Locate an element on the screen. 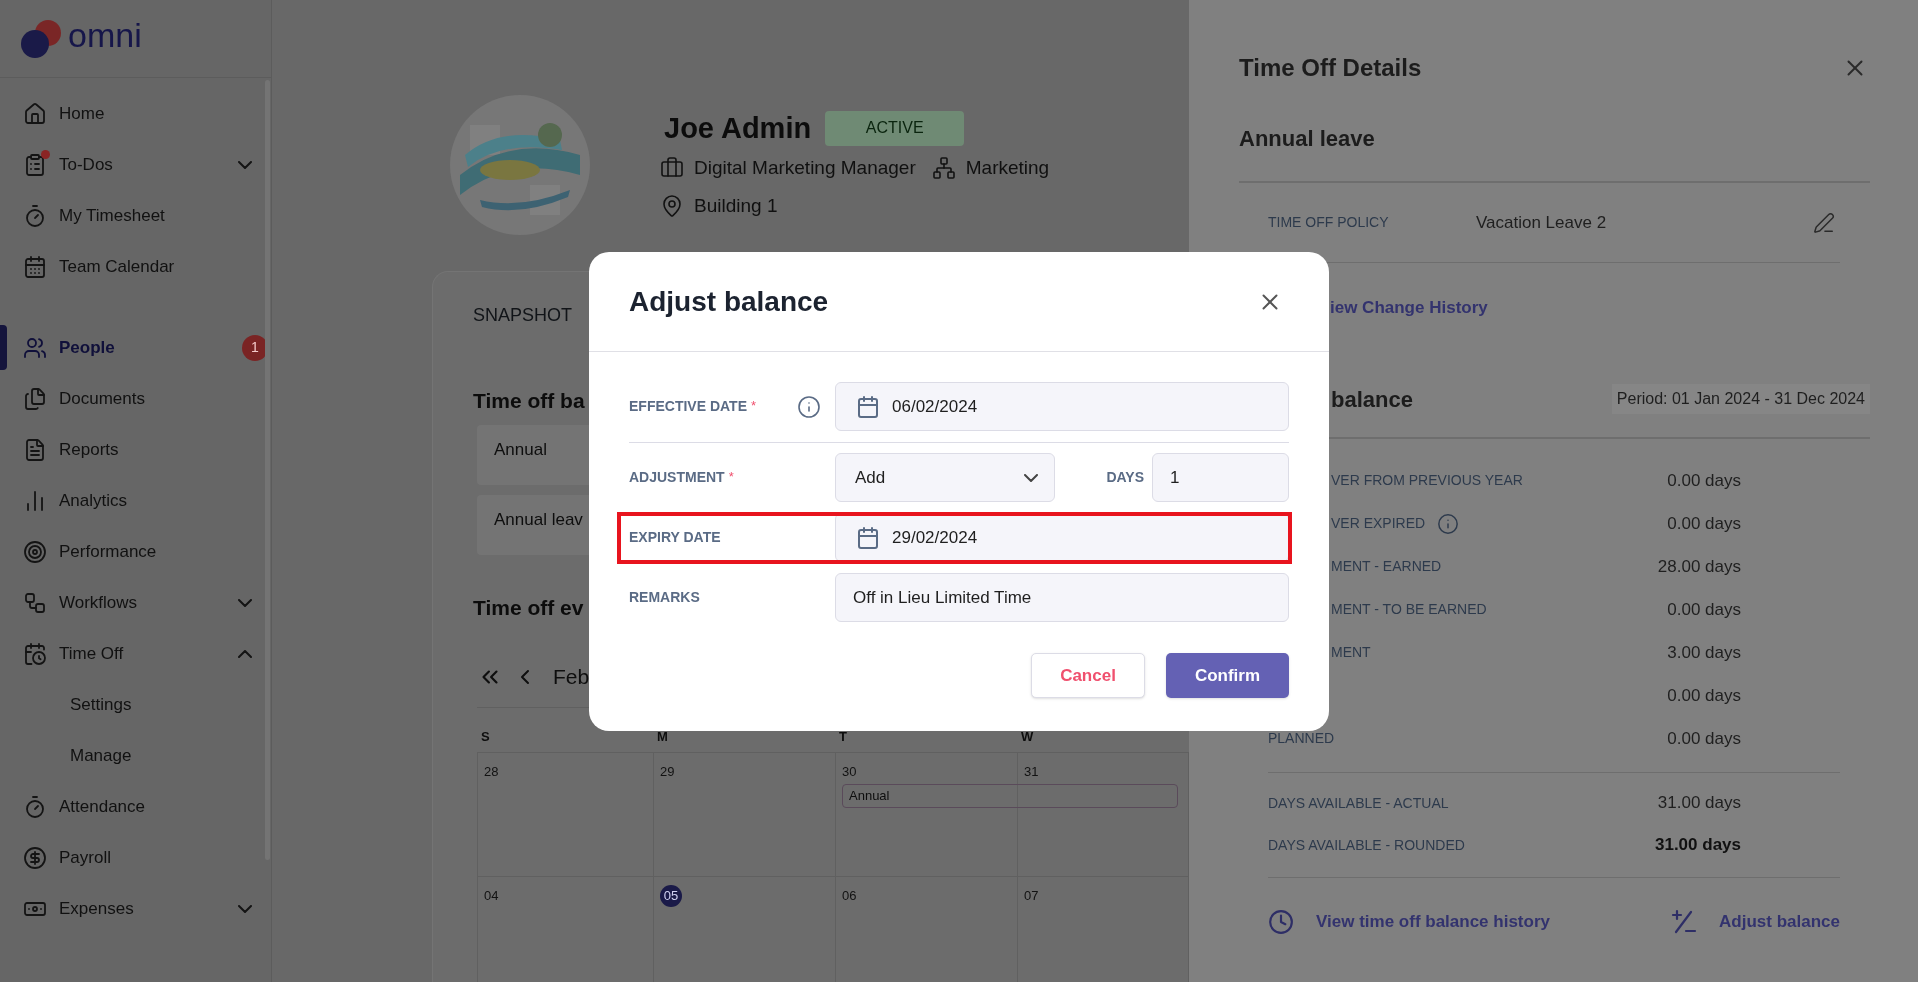  day-number: 04 is located at coordinates (491, 896).